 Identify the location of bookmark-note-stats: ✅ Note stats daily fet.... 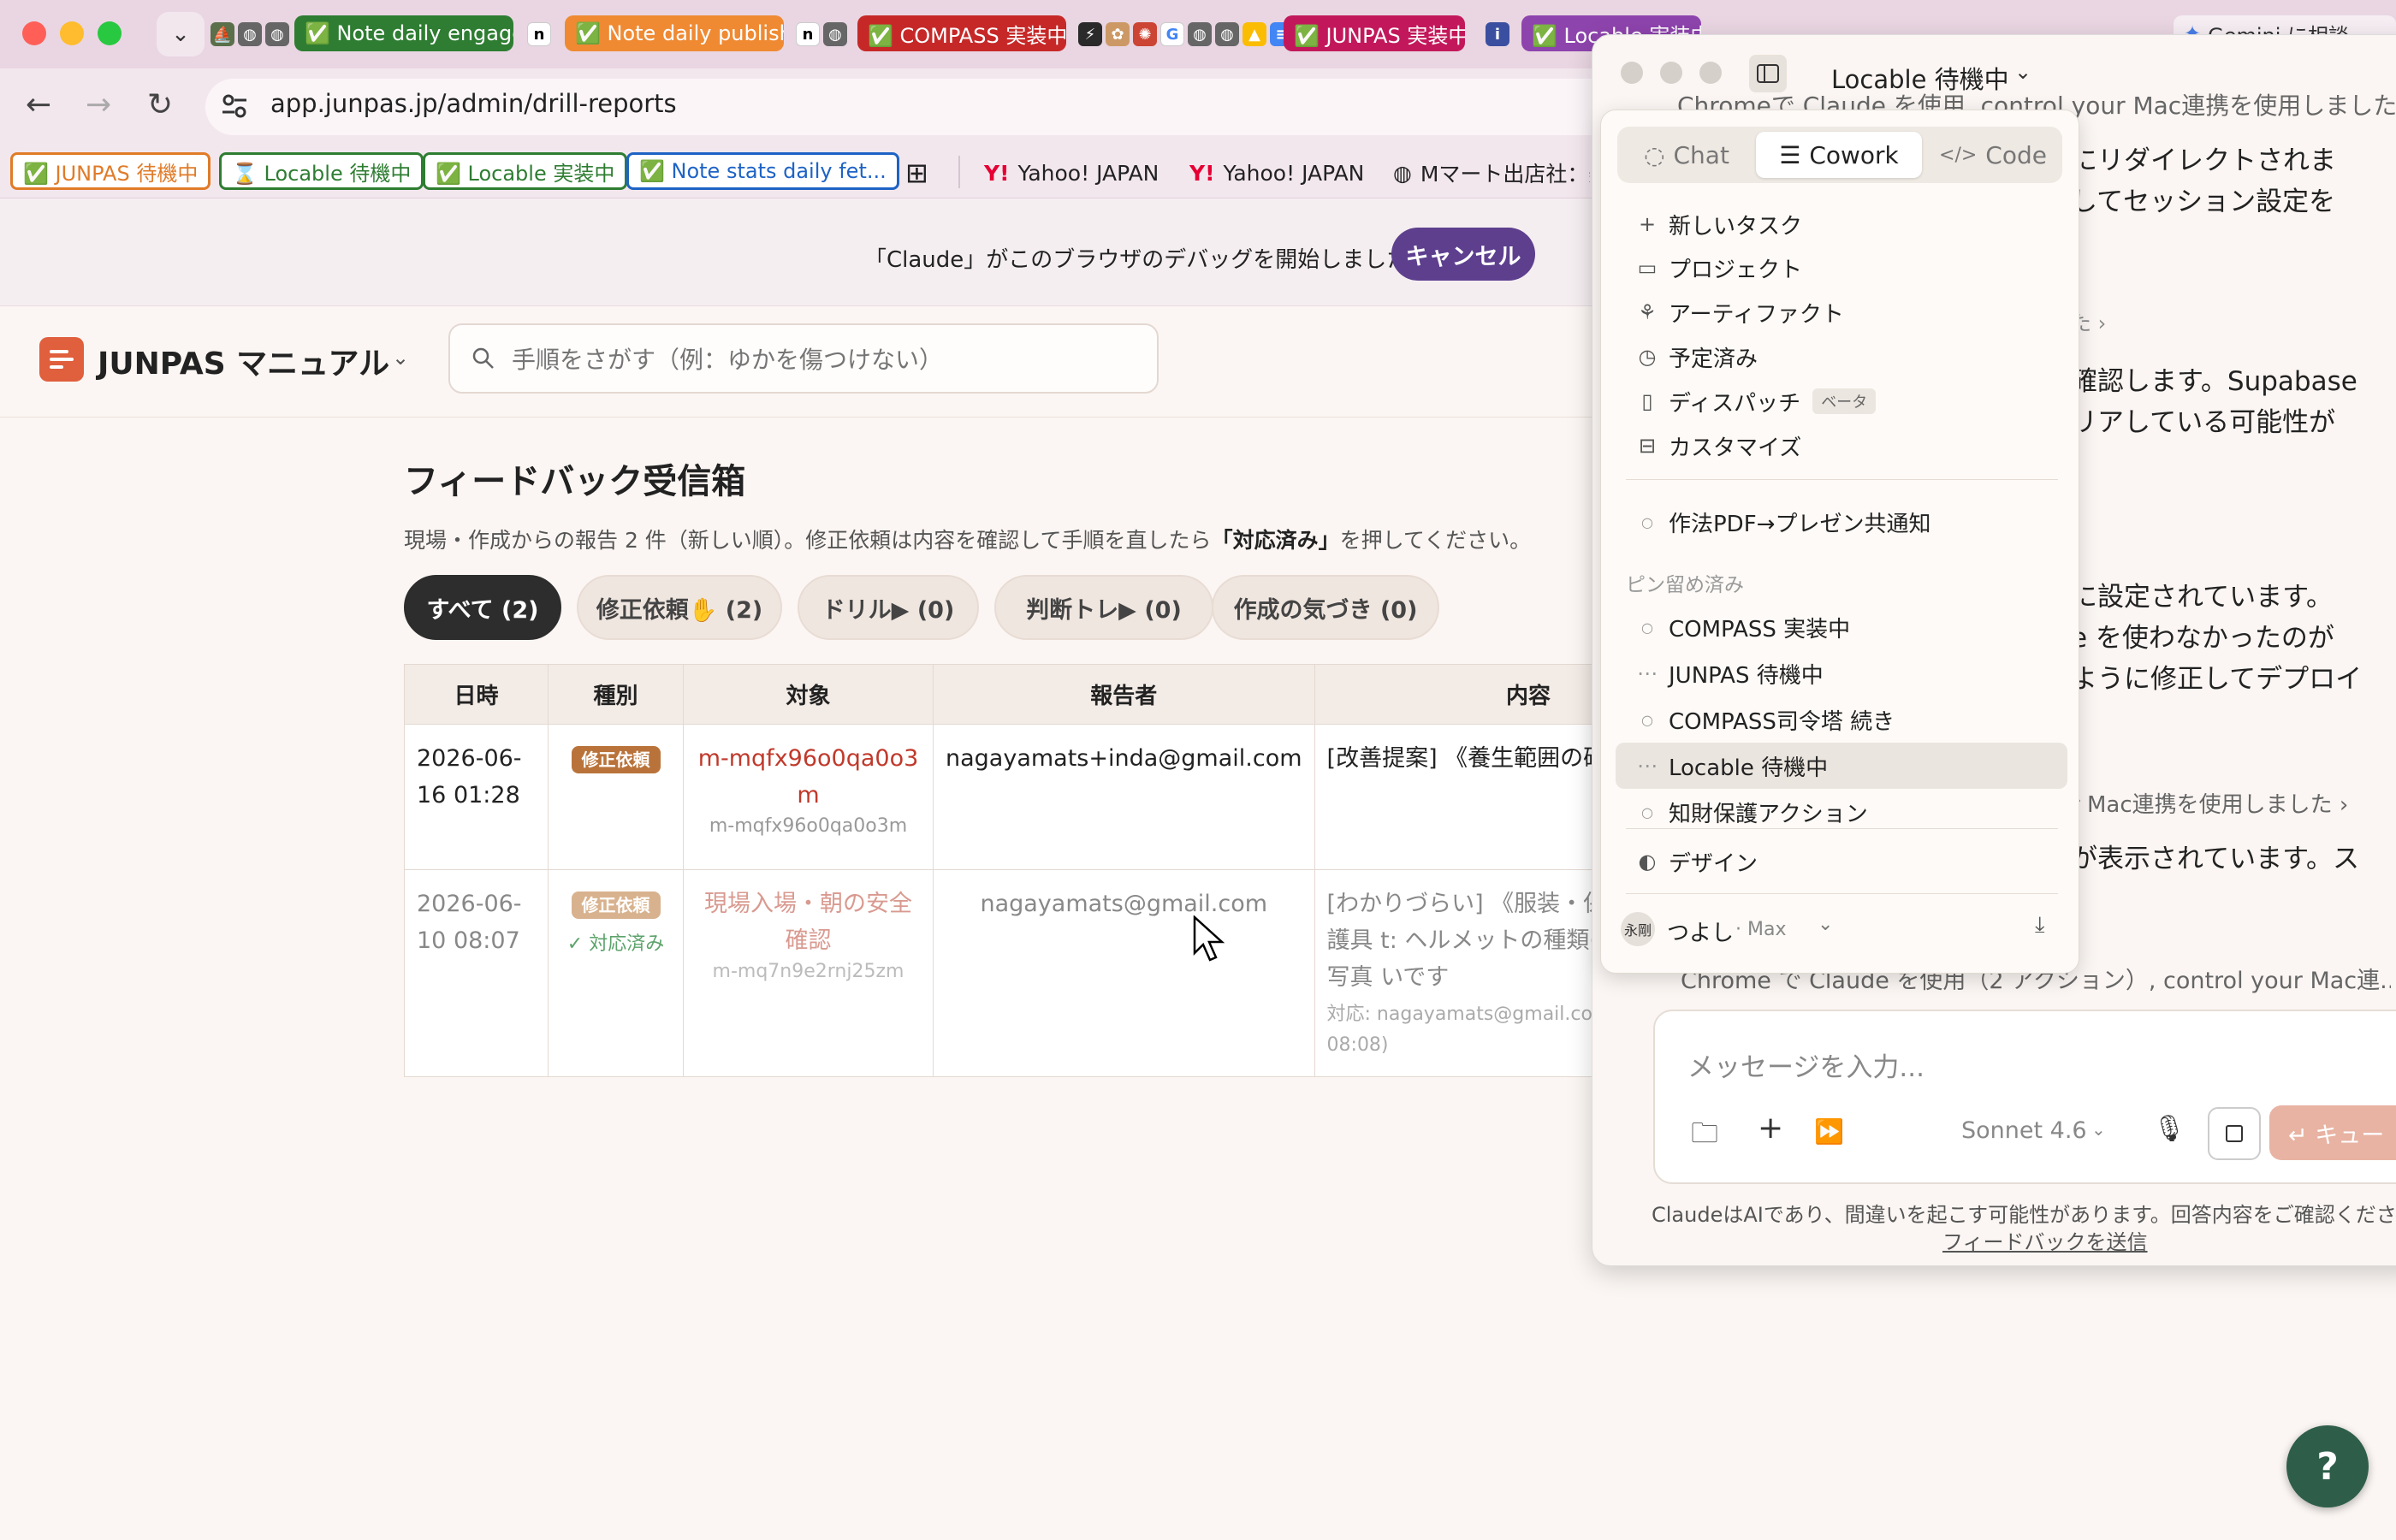
(762, 171).